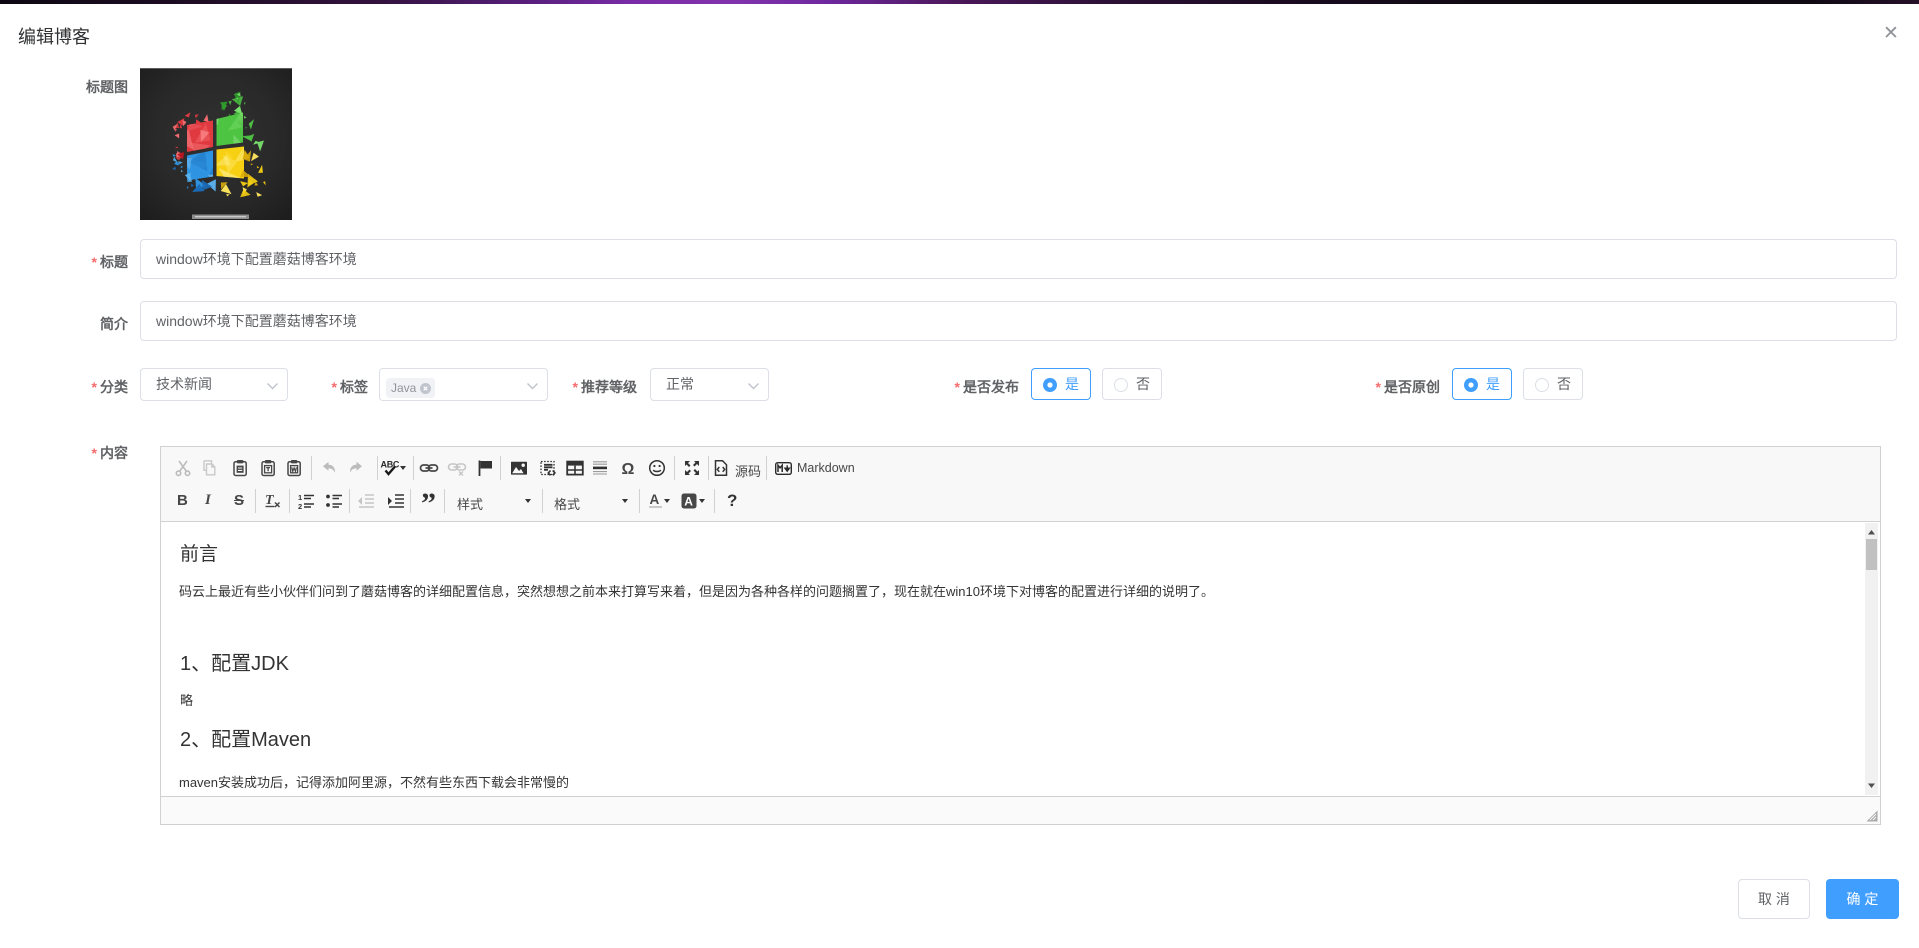  What do you see at coordinates (390, 465) in the screenshot?
I see `svg-text: ABC` at bounding box center [390, 465].